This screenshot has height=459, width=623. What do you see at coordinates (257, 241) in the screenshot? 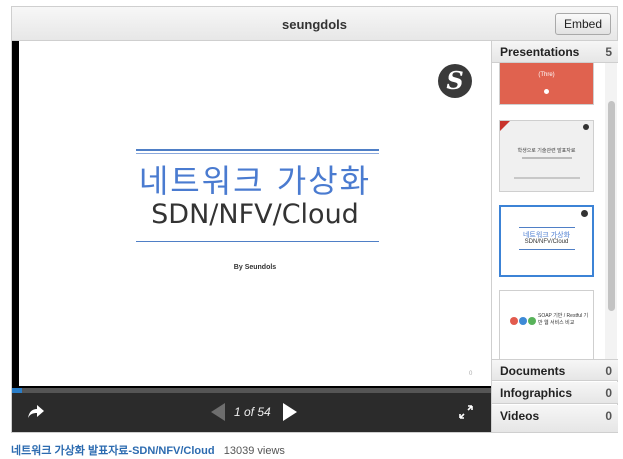
I see `title-rule-bottom` at bounding box center [257, 241].